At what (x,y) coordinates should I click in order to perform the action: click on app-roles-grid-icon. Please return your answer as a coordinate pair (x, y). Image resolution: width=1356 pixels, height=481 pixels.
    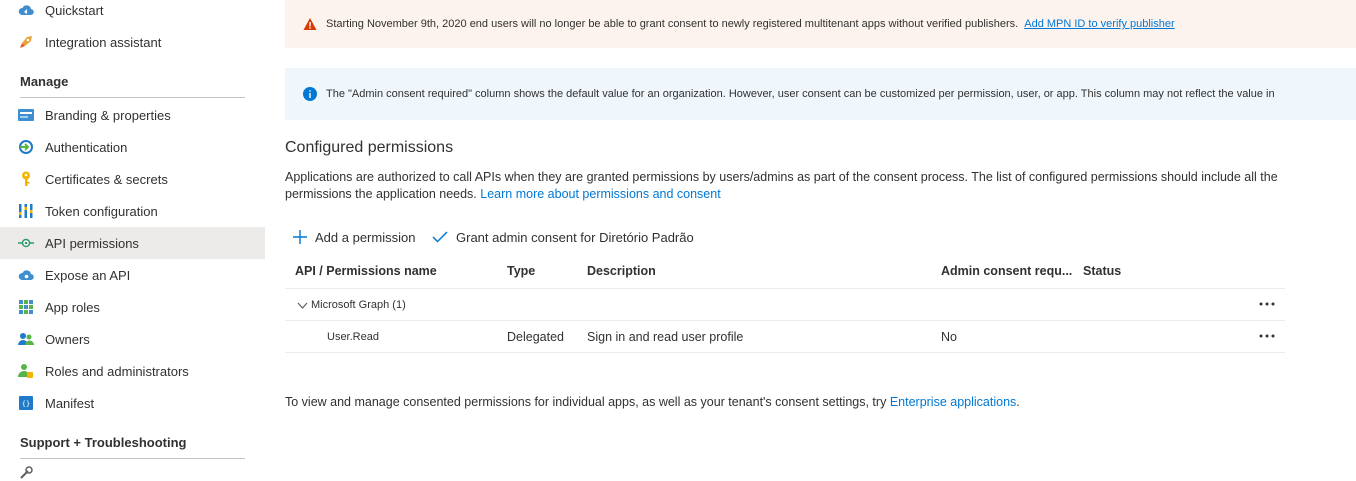
    Looking at the image, I should click on (26, 307).